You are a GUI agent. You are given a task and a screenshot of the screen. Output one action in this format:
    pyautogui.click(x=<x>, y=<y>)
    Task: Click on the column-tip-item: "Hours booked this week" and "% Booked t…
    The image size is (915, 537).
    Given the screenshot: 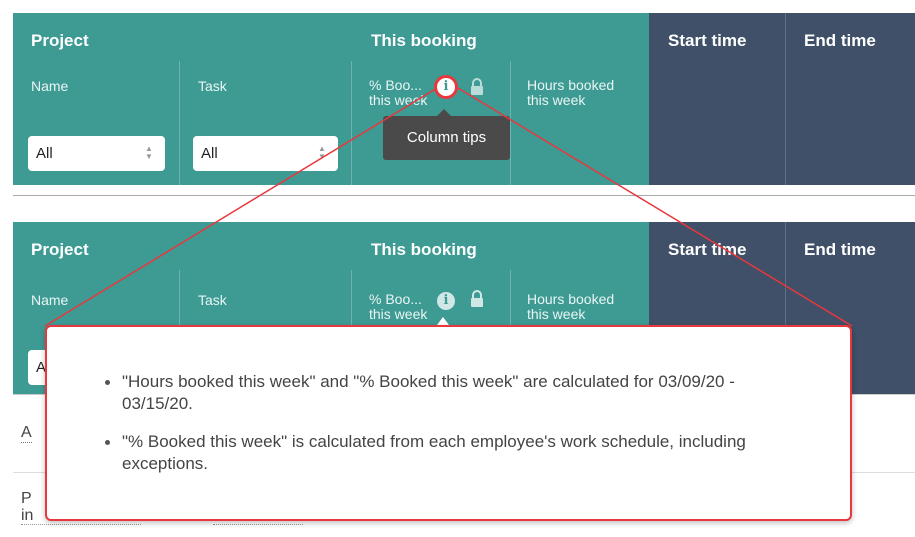 What is the action you would take?
    pyautogui.click(x=452, y=393)
    